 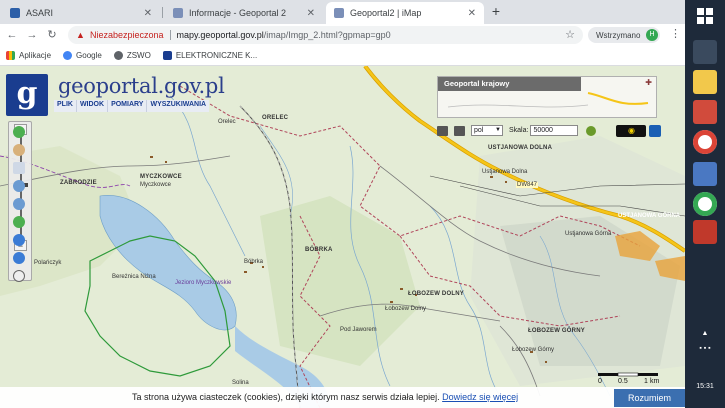 What do you see at coordinates (487, 130) in the screenshot?
I see `language-select: pol ▼` at bounding box center [487, 130].